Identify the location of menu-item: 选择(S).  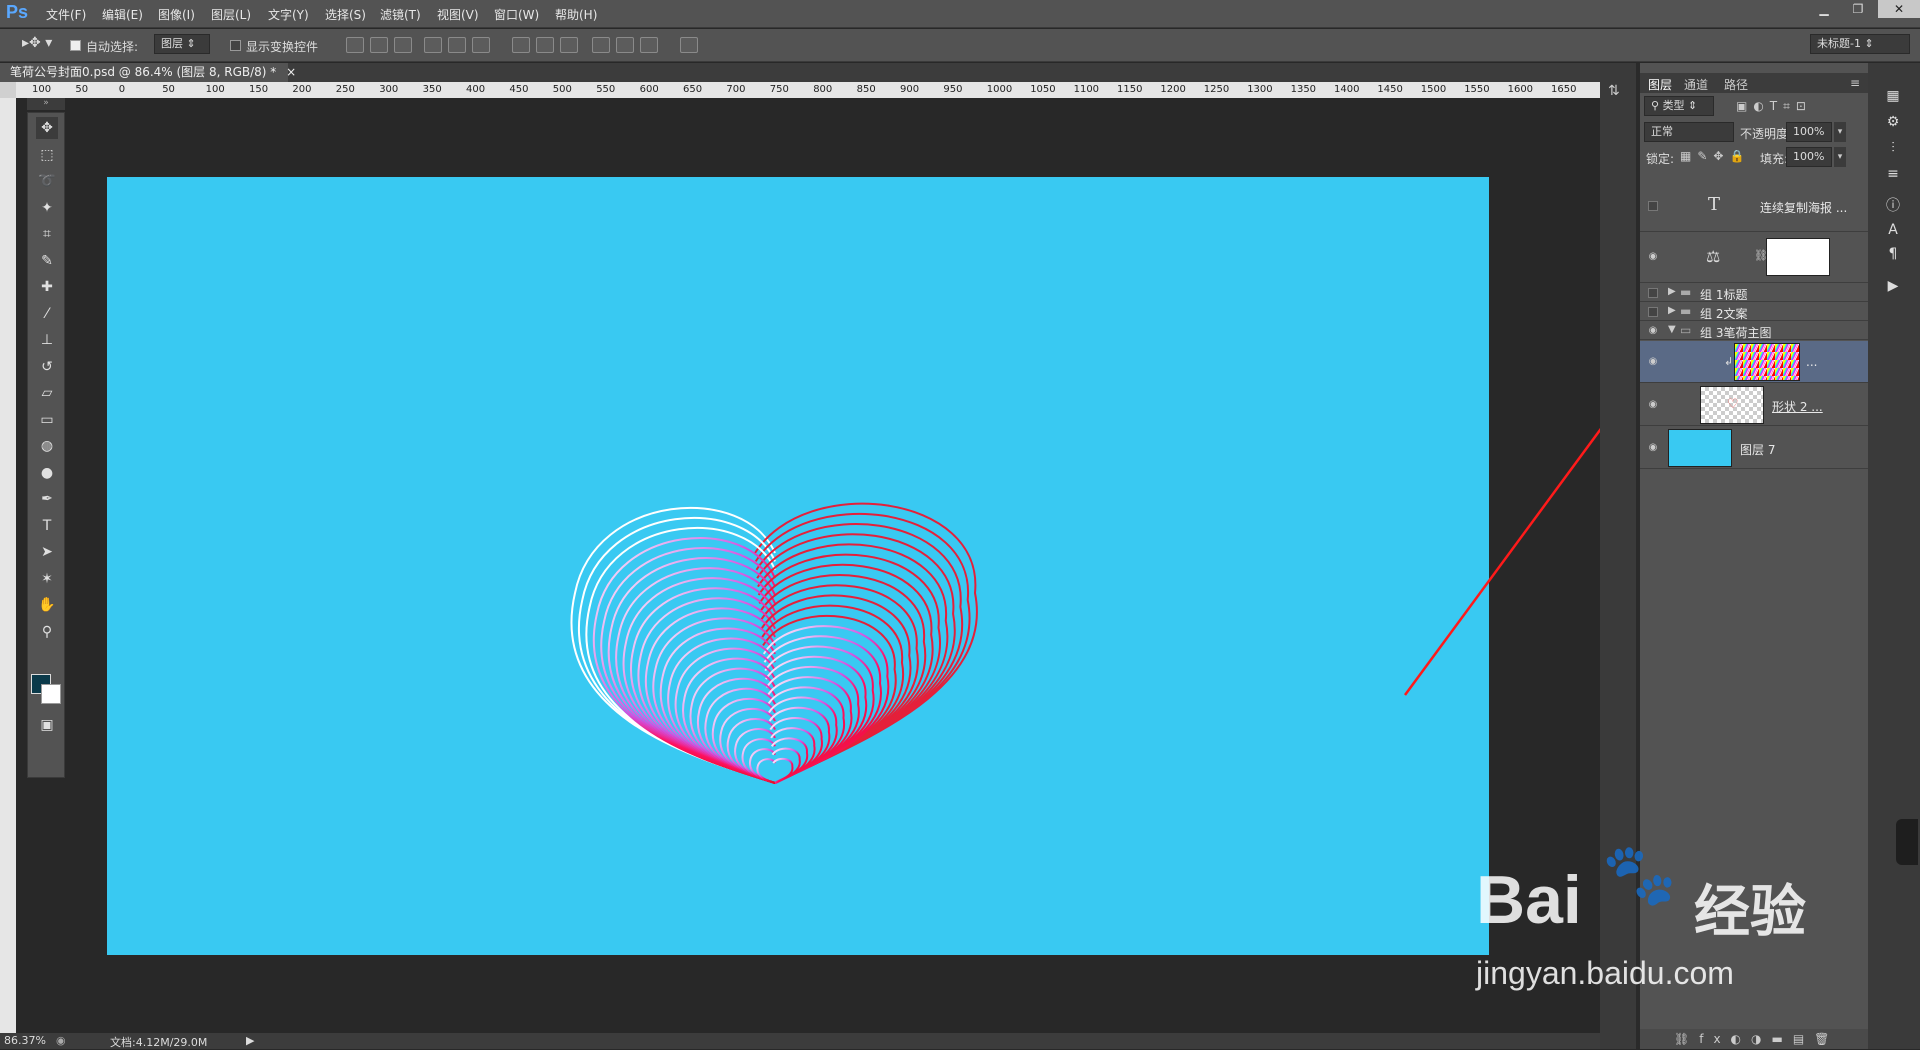
(345, 14).